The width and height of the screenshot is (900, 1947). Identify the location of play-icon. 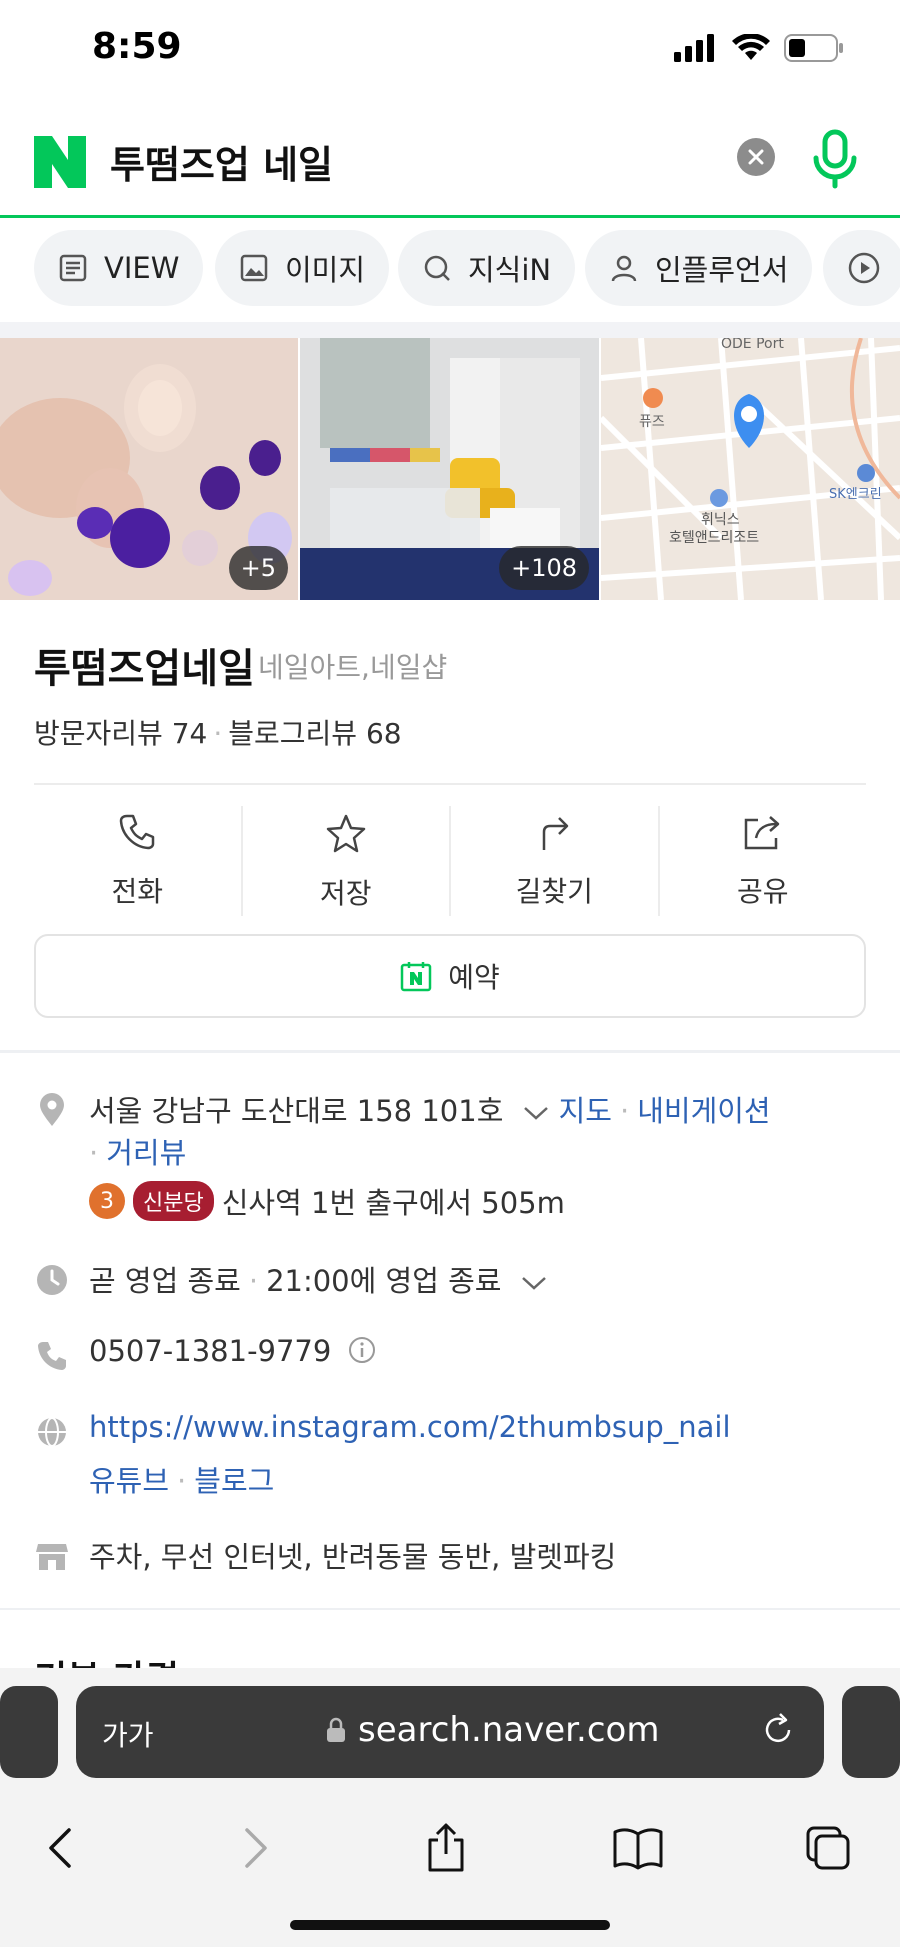
(864, 268).